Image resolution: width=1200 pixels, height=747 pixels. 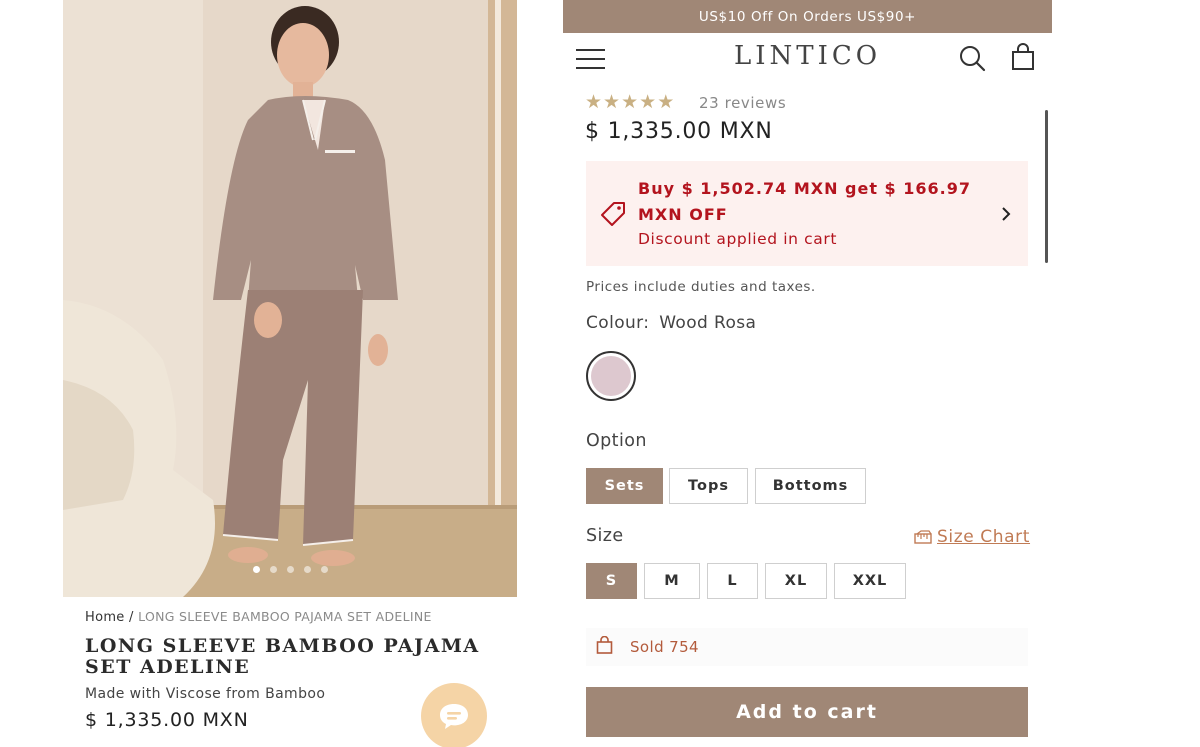 I want to click on chat-button, so click(x=454, y=715).